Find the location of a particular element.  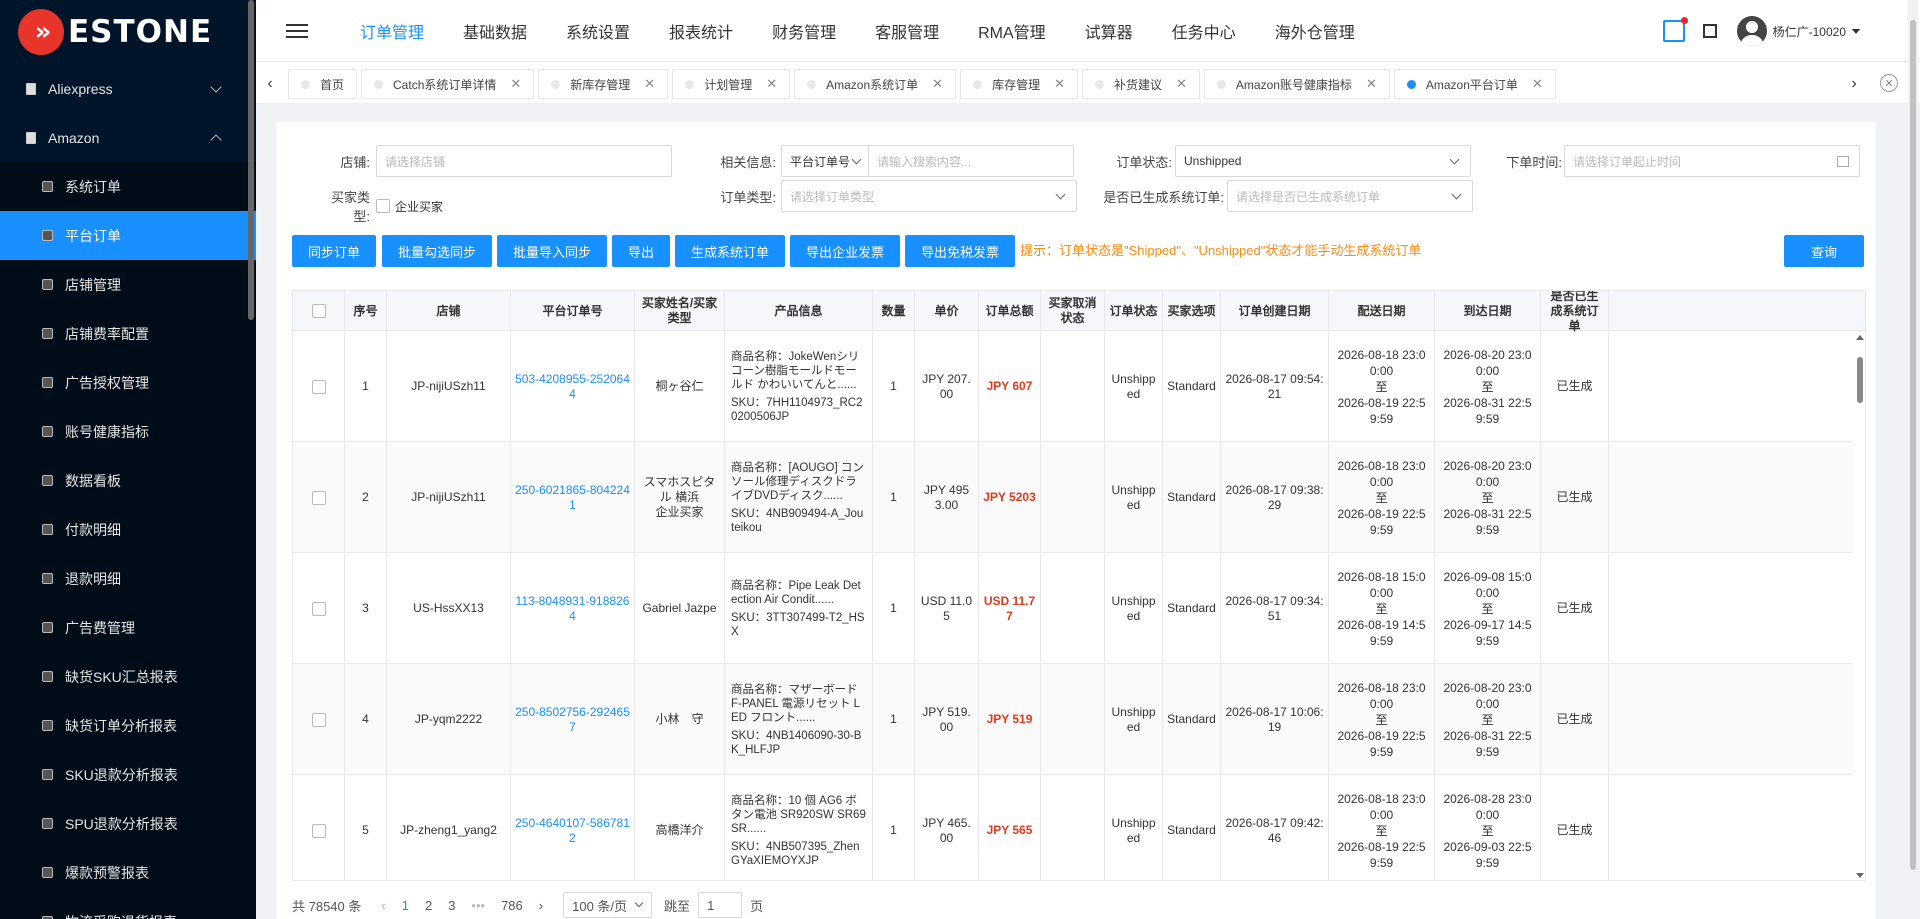

sidebar-item-2: 店铺管理 is located at coordinates (128, 284).